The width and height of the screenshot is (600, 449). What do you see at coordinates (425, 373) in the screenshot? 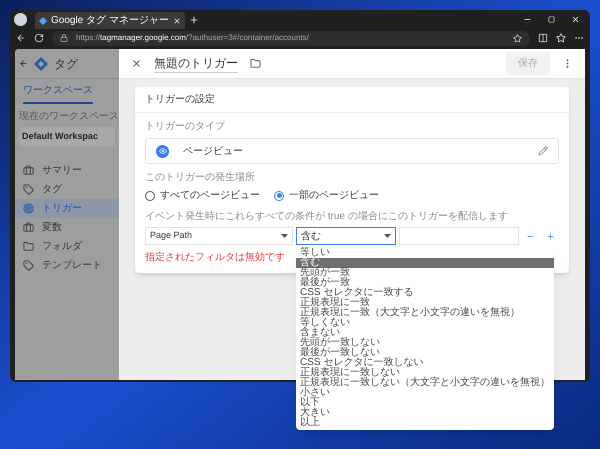
I see `dropdown-option: 正規表現に一致しない` at bounding box center [425, 373].